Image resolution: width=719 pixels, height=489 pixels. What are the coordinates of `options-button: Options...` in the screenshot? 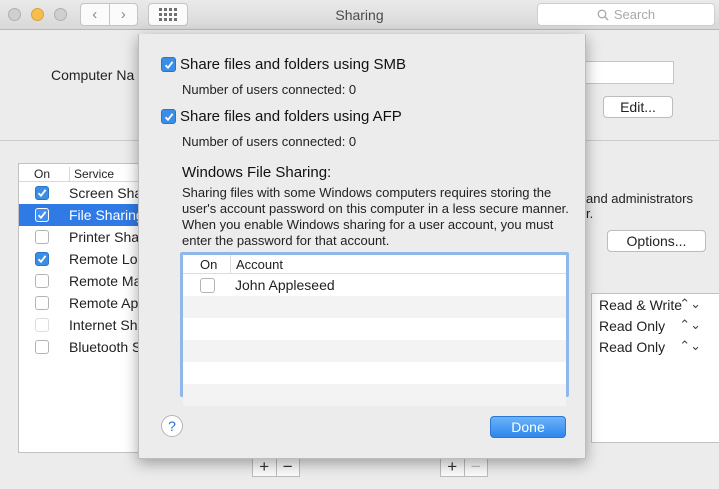 It's located at (656, 241).